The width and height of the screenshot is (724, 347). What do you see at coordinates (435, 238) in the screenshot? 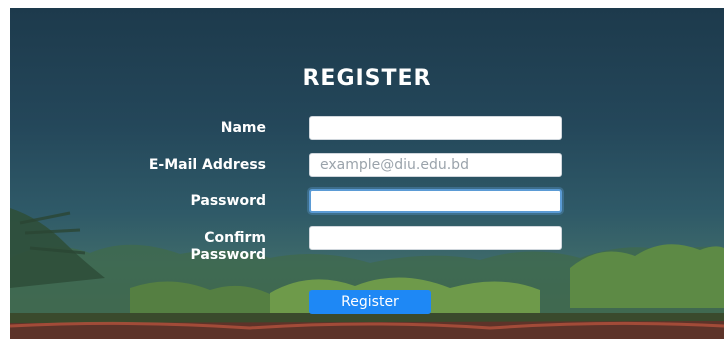
I see `confirm-password-field` at bounding box center [435, 238].